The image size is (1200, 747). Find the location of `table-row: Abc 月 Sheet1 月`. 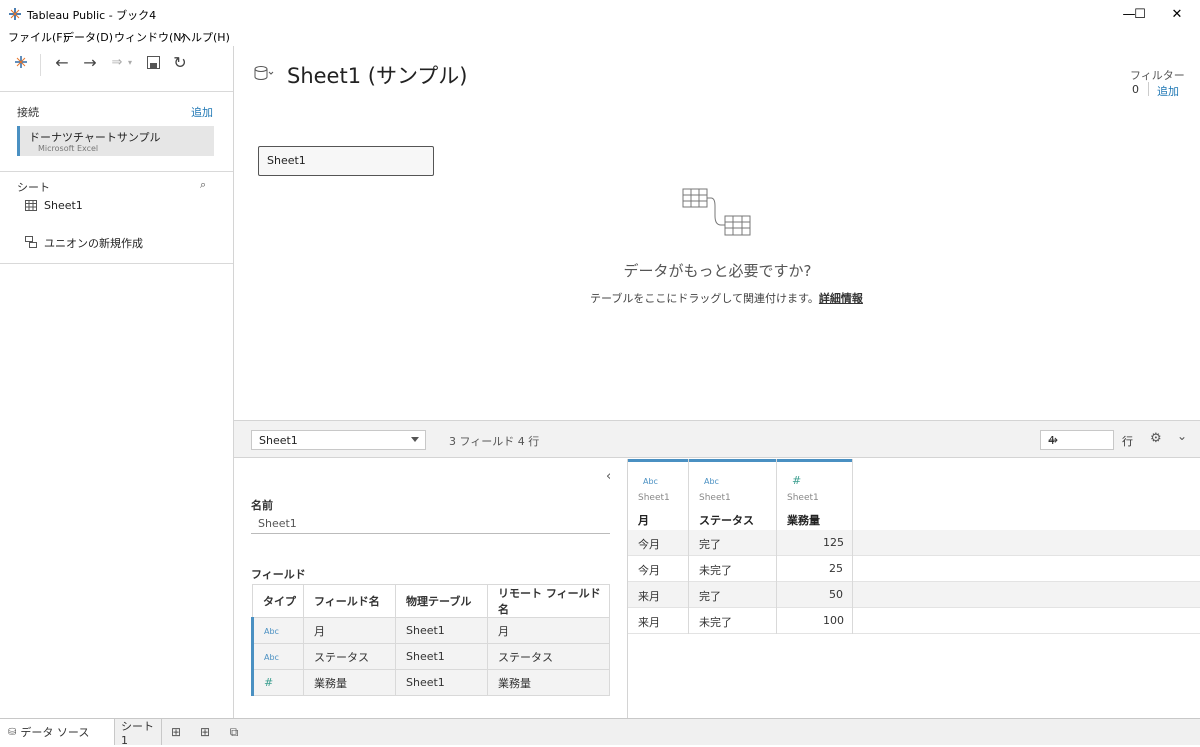

table-row: Abc 月 Sheet1 月 is located at coordinates (430, 630).